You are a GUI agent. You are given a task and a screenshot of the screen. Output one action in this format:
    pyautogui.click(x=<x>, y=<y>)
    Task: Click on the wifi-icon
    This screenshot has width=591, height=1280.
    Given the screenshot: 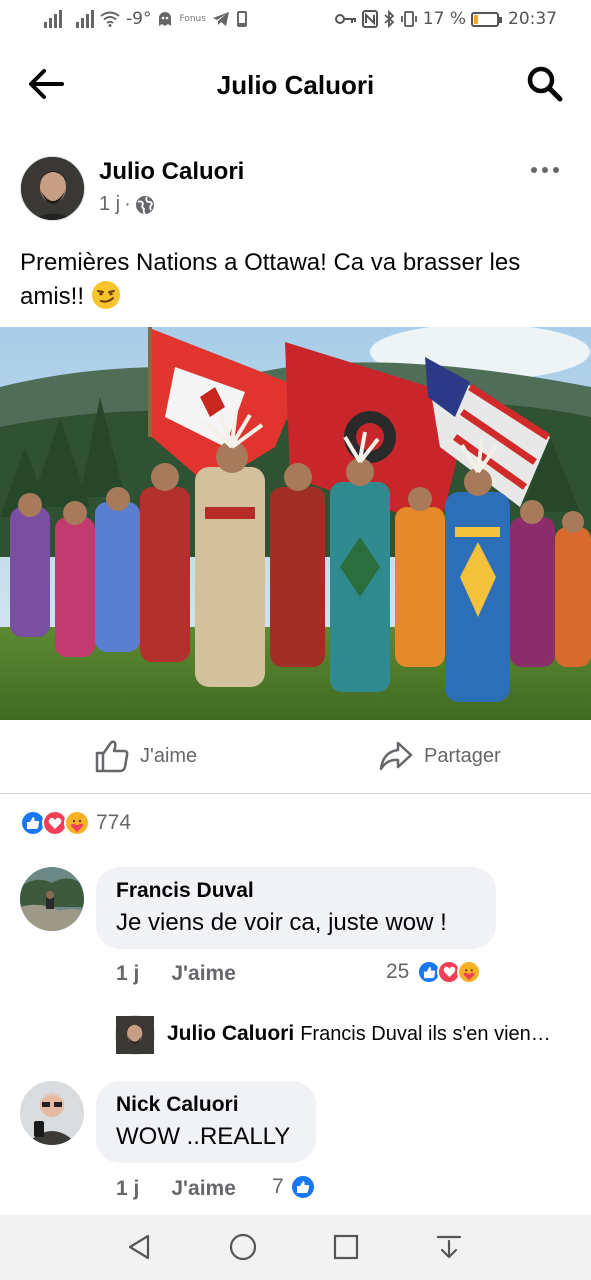 What is the action you would take?
    pyautogui.click(x=110, y=19)
    